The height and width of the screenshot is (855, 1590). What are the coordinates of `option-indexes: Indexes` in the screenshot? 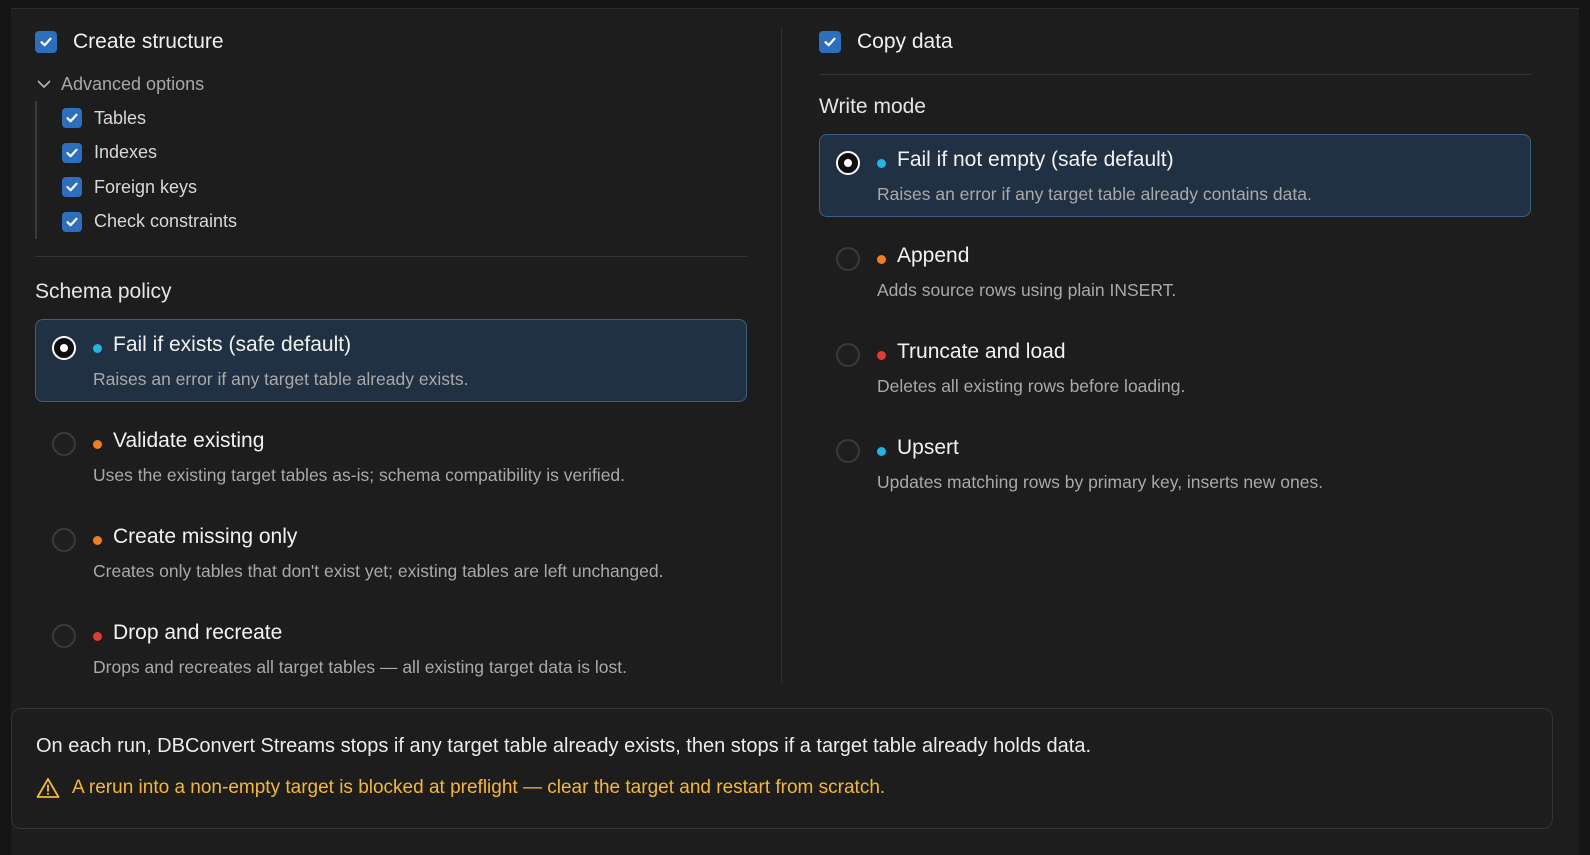 It's located at (404, 153).